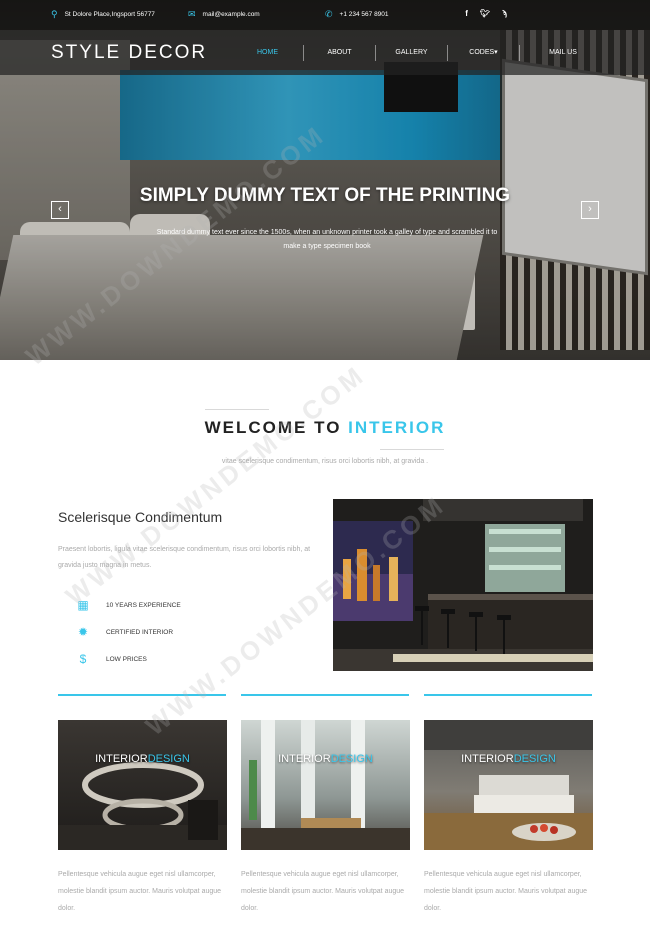 This screenshot has width=650, height=938. I want to click on nav-item-gallery: GALLERY, so click(412, 52).